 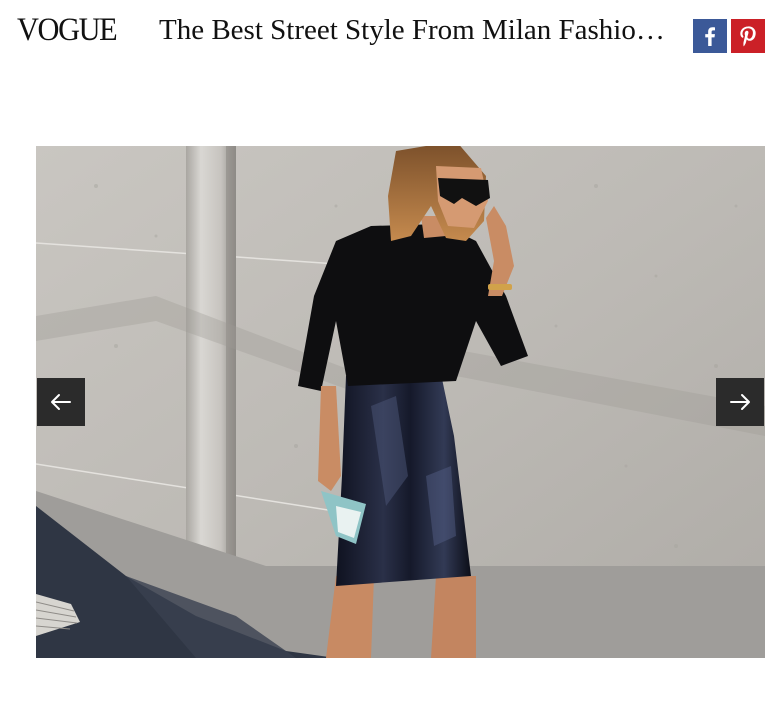 I want to click on facebook-icon, so click(x=710, y=36).